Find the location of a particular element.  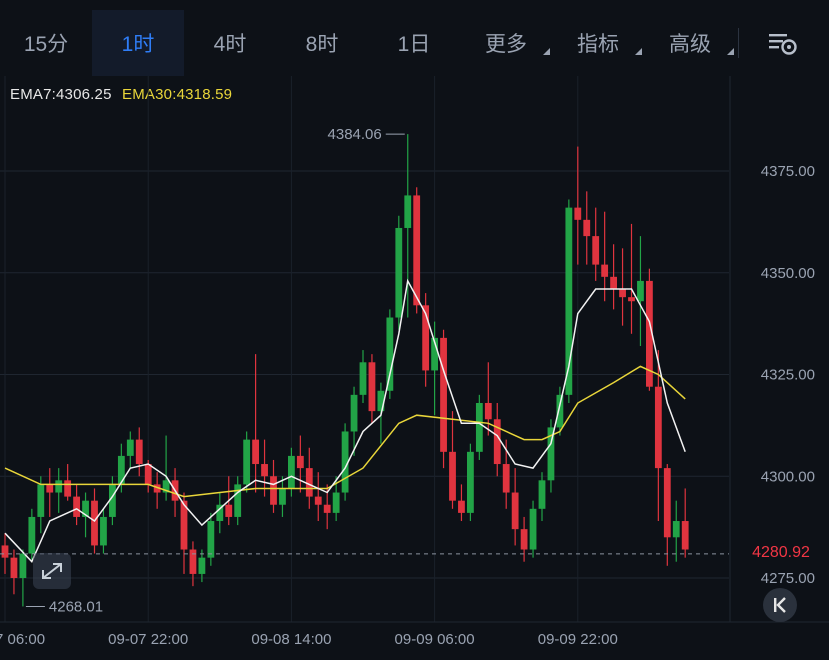

x-tick-label: 09-09 22:00 is located at coordinates (578, 639).